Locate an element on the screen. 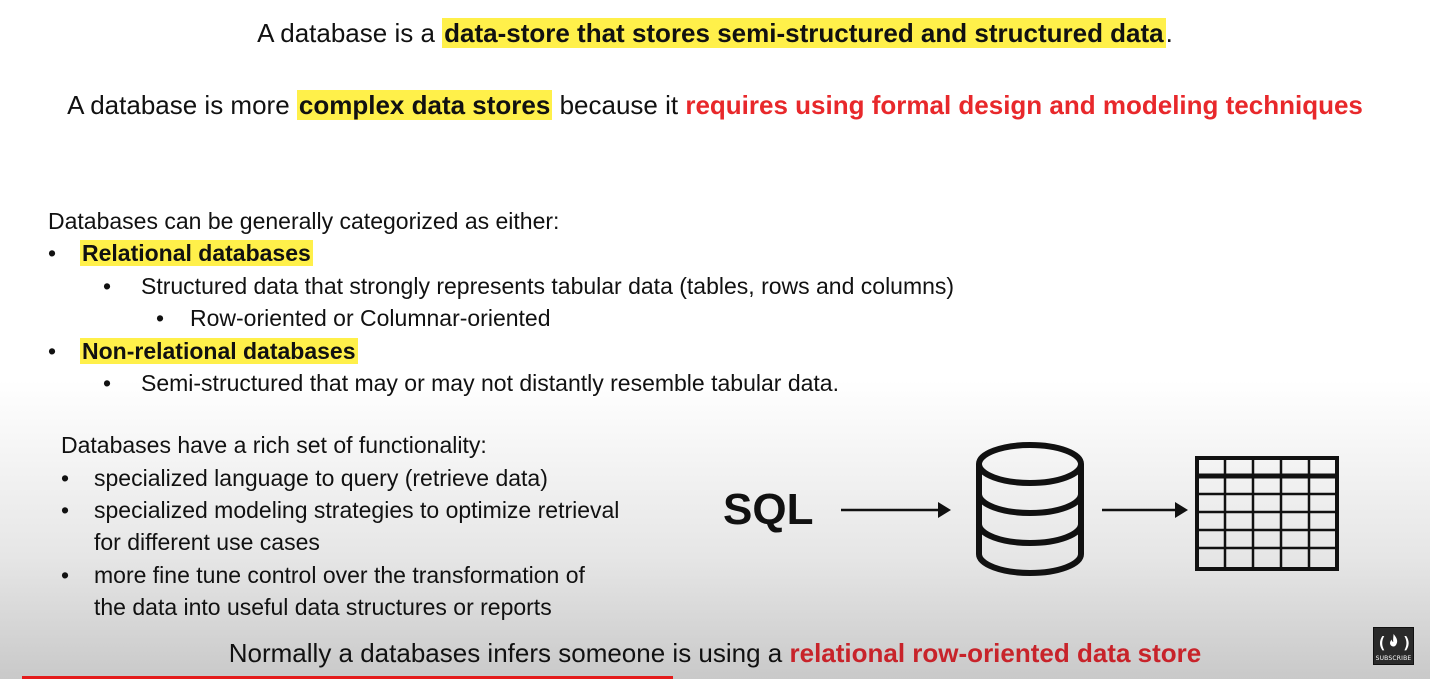 The image size is (1430, 679). subscribe-caption: SUBSCRIBE is located at coordinates (1393, 658).